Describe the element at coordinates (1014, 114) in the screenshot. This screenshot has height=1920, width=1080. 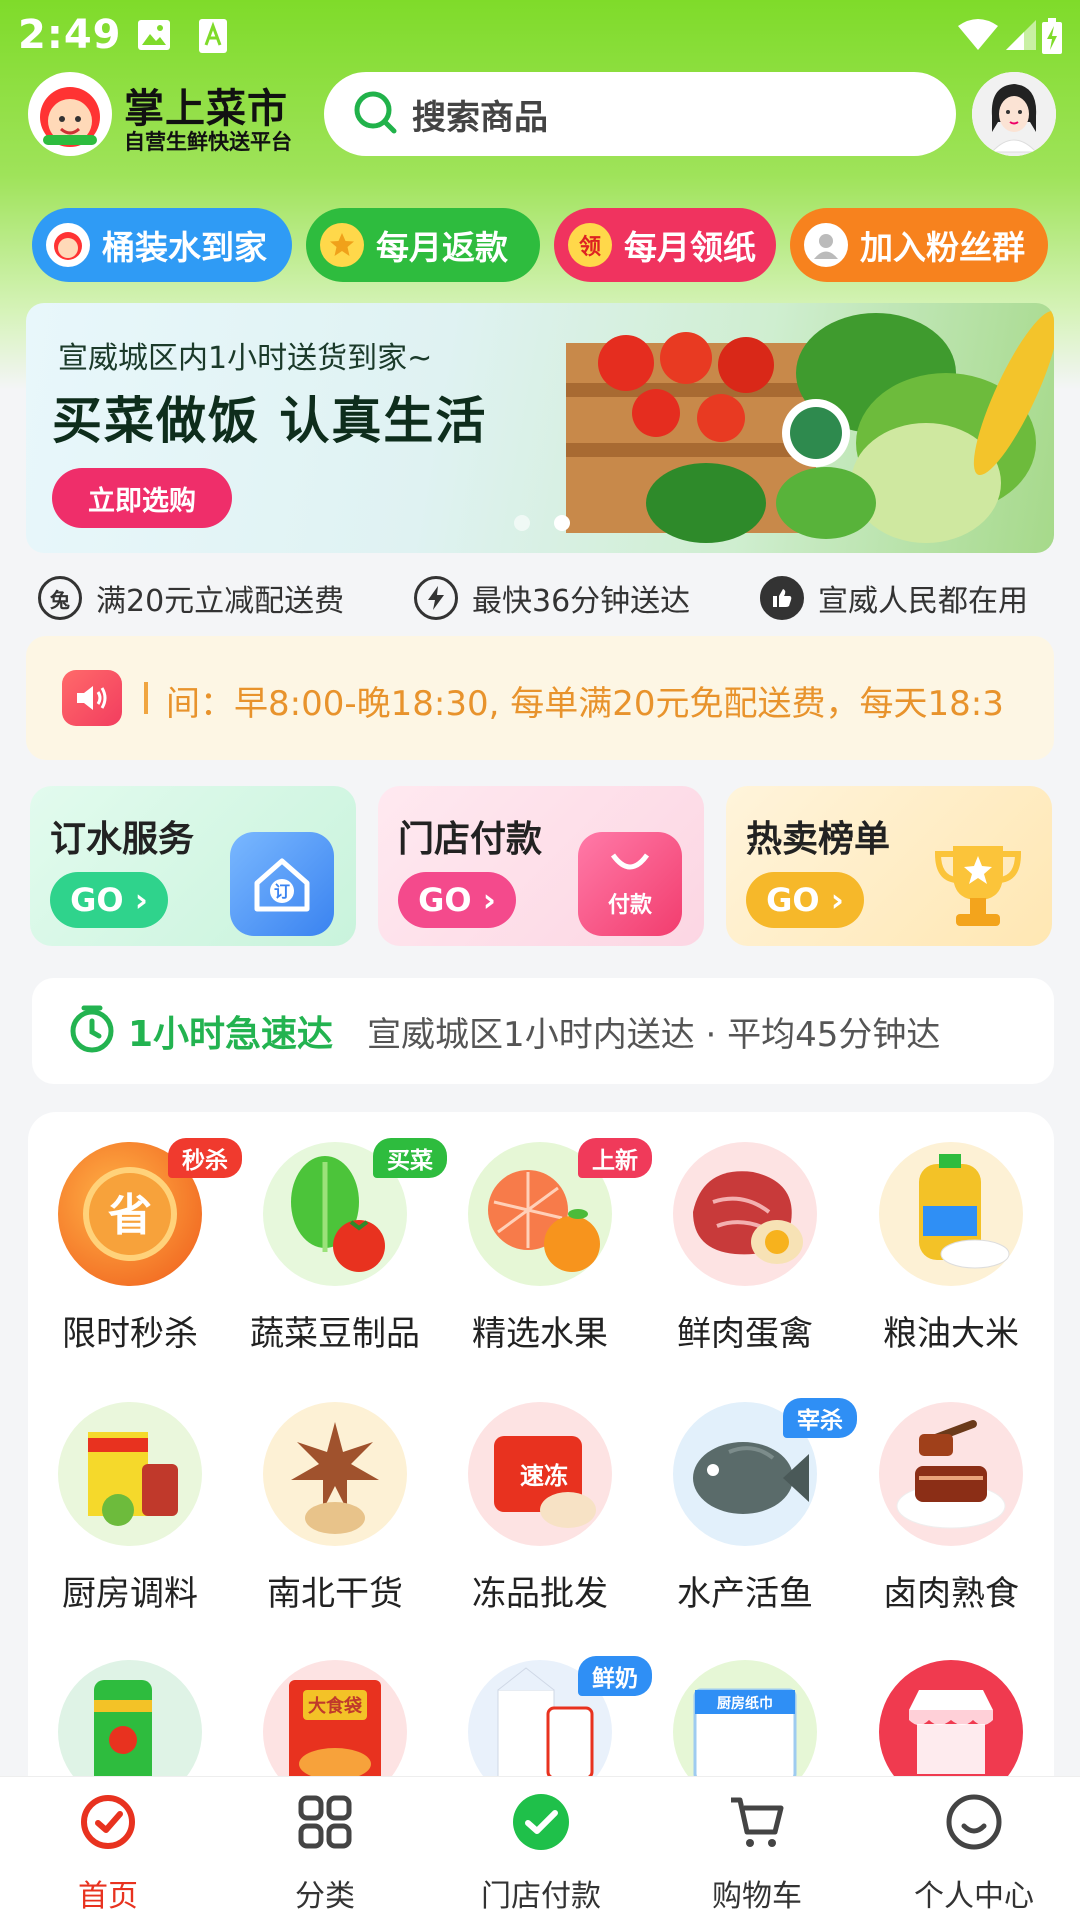
I see `user-avatar` at that location.